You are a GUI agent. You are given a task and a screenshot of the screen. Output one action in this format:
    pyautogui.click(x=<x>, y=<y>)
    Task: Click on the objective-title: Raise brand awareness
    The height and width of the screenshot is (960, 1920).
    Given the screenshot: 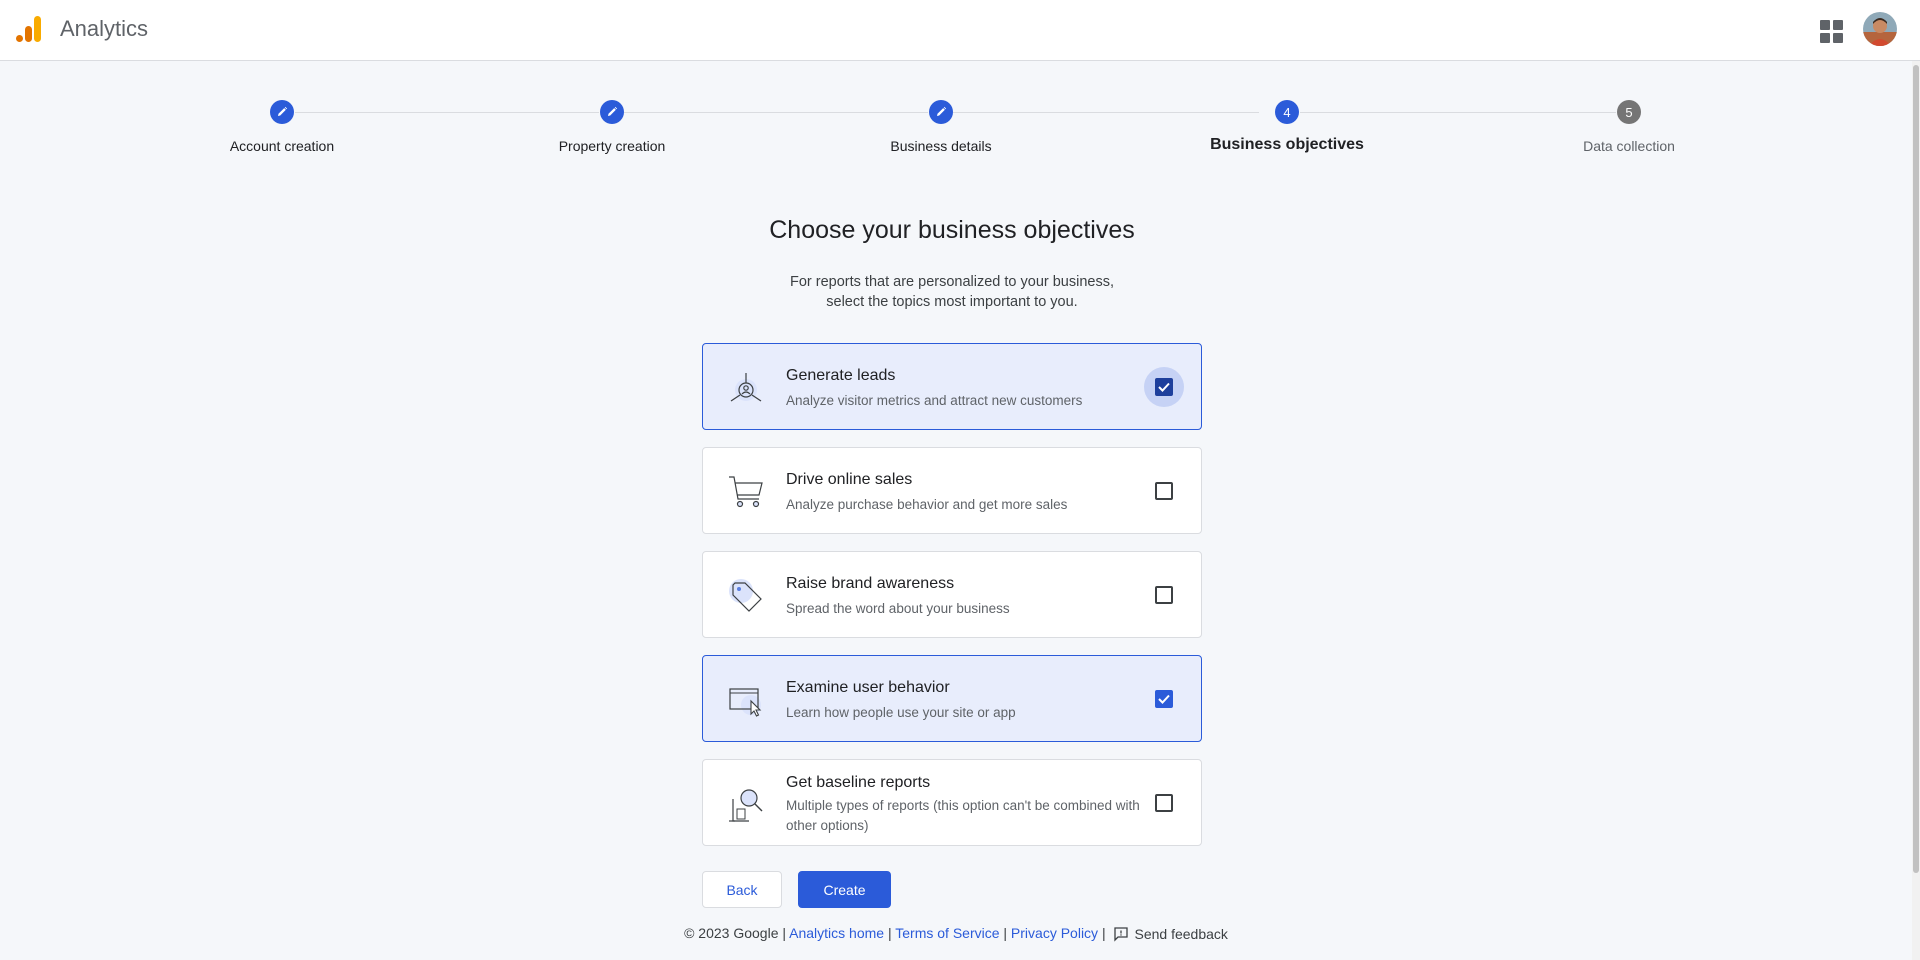 What is the action you would take?
    pyautogui.click(x=870, y=583)
    